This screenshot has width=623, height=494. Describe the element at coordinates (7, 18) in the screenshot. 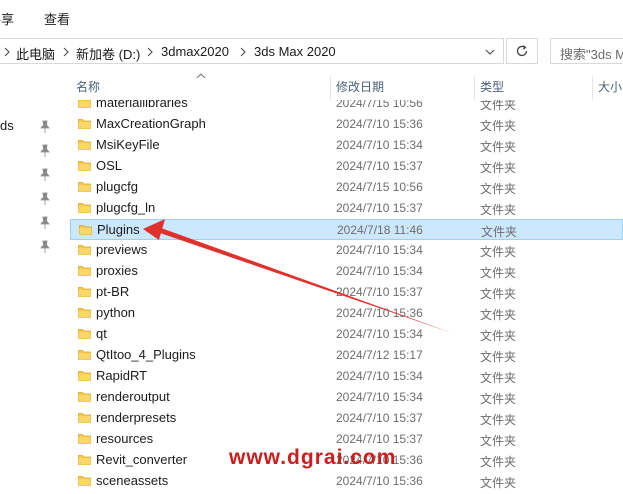

I see `tab-share: 共享` at that location.